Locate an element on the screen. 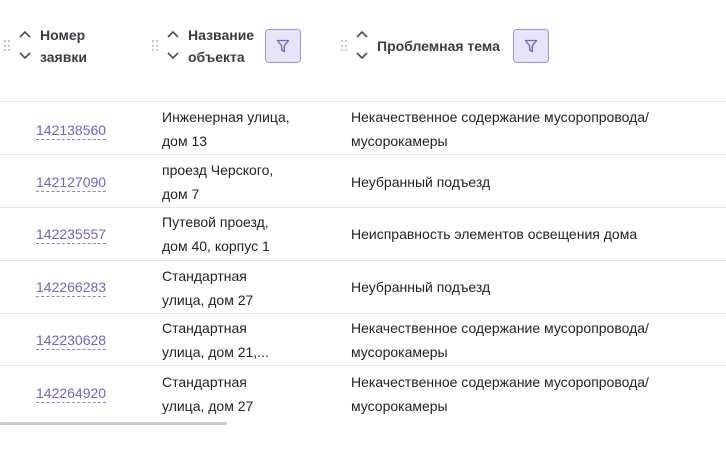 The width and height of the screenshot is (726, 452). request-number-link: 142235557 is located at coordinates (71, 234).